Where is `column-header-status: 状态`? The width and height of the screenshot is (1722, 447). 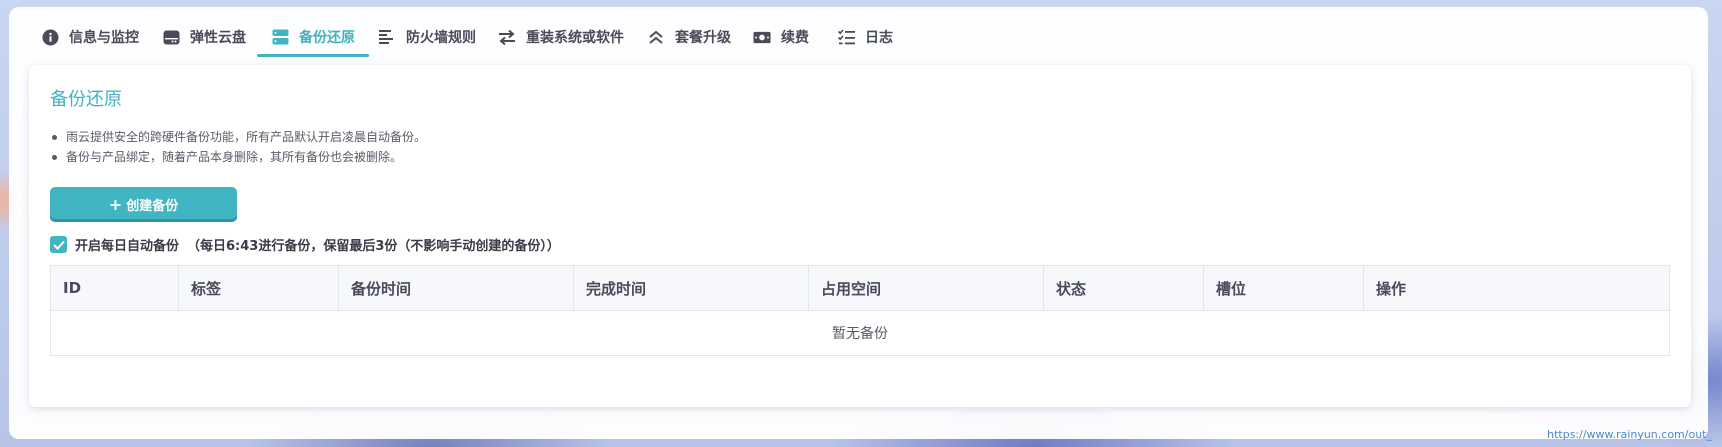
column-header-status: 状态 is located at coordinates (1124, 288).